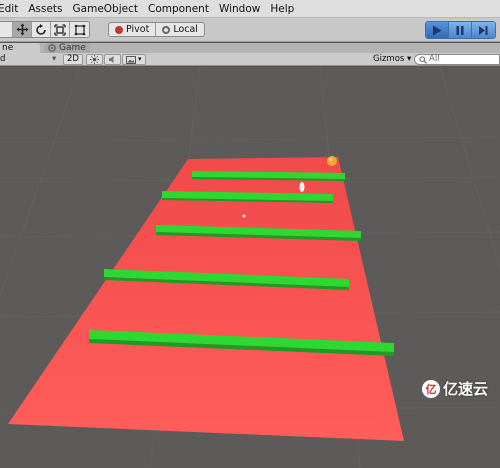 The image size is (500, 468). What do you see at coordinates (6, 29) in the screenshot?
I see `hand-tool-button` at bounding box center [6, 29].